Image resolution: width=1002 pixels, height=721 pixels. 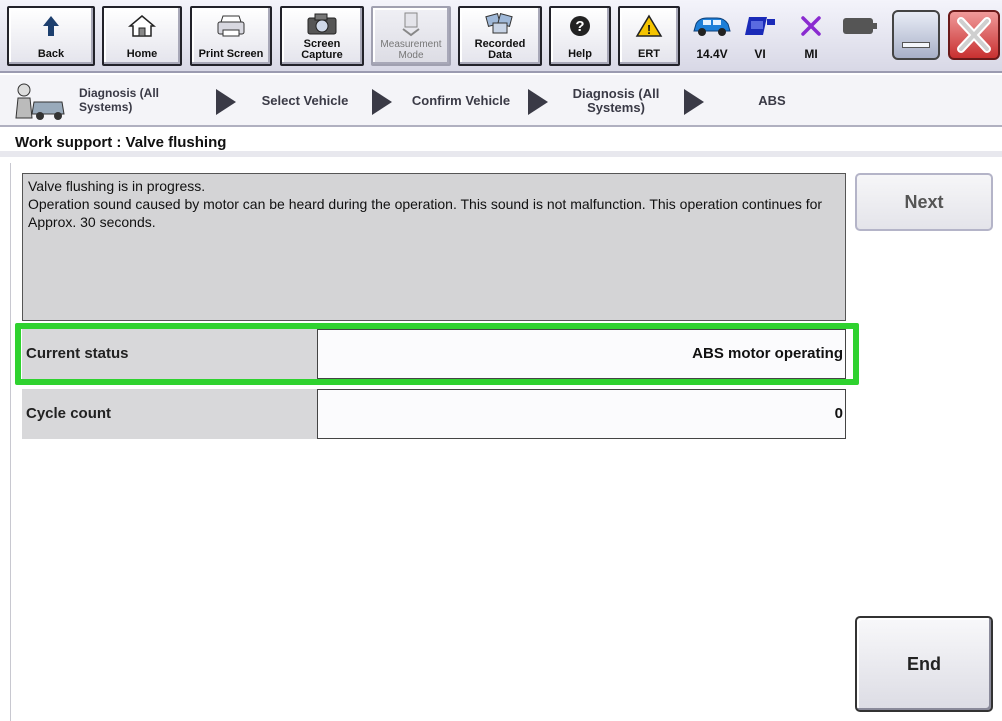 What do you see at coordinates (500, 55) in the screenshot?
I see `recorded-data-label-2: Data` at bounding box center [500, 55].